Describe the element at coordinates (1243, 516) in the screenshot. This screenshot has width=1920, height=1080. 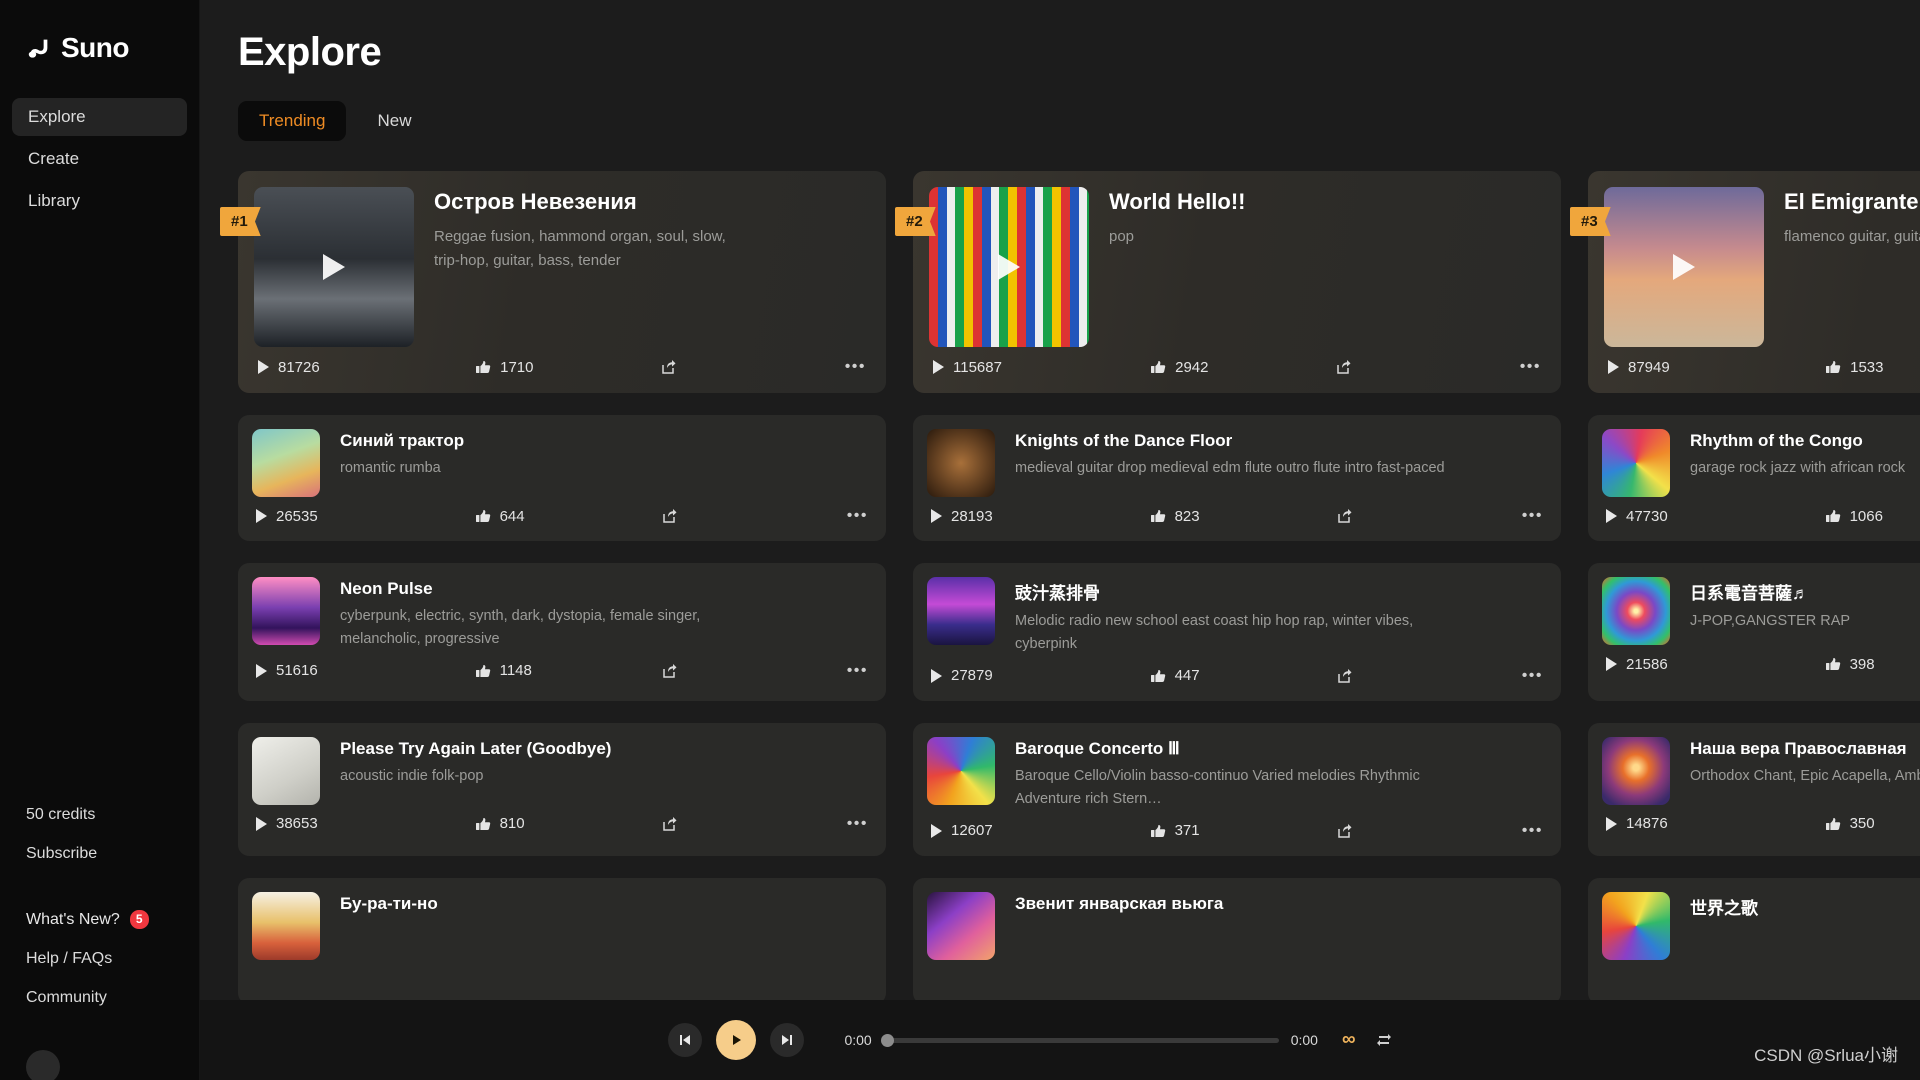
I see `like-count: 823` at that location.